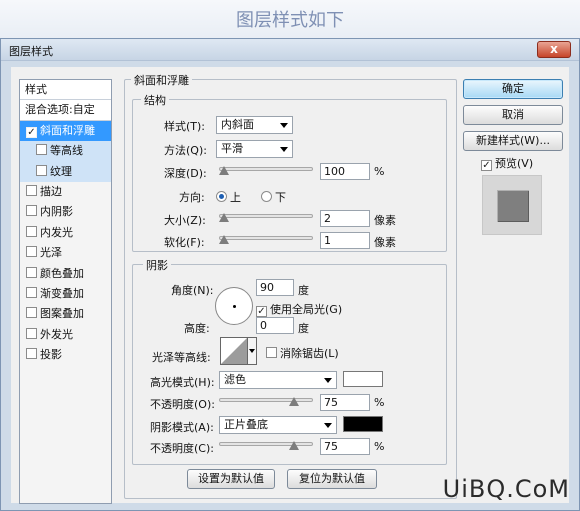  I want to click on style-item-outer-glow: 外发光, so click(65, 335).